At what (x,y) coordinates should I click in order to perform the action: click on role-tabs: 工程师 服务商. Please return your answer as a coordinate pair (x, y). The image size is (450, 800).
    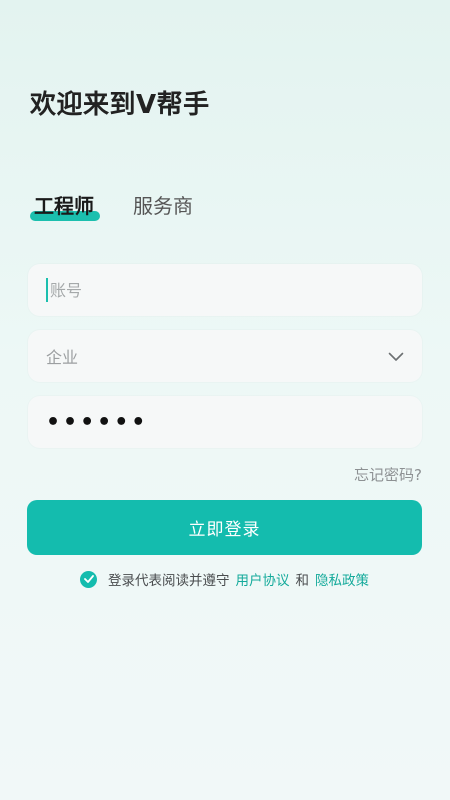
    Looking at the image, I should click on (180, 210).